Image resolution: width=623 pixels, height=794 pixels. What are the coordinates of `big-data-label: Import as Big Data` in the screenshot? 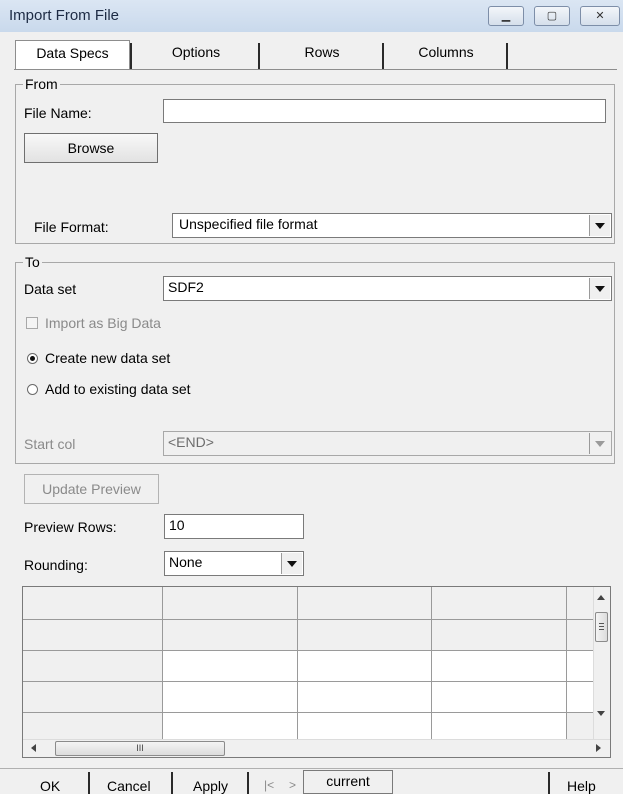 It's located at (103, 323).